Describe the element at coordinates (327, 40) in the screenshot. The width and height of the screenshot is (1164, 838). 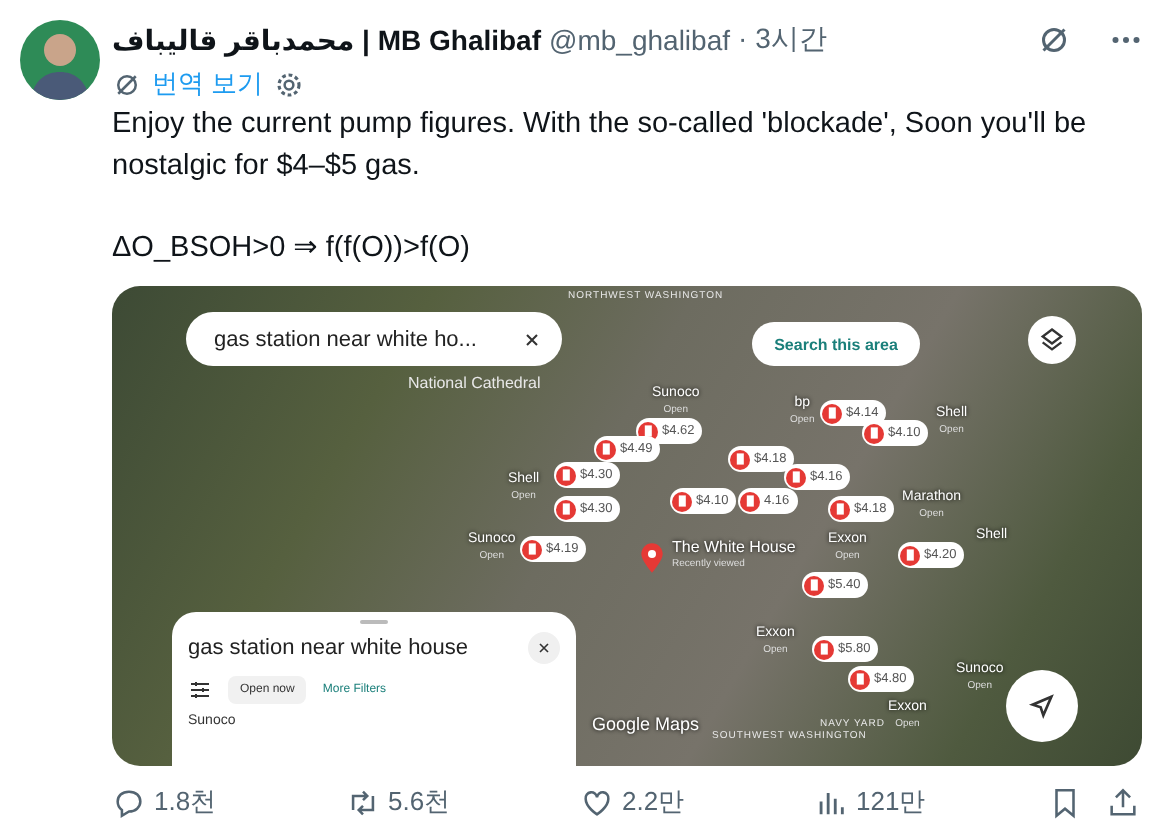
I see `author-name: محمدباقر قالیباف | MB Ghalibaf` at that location.